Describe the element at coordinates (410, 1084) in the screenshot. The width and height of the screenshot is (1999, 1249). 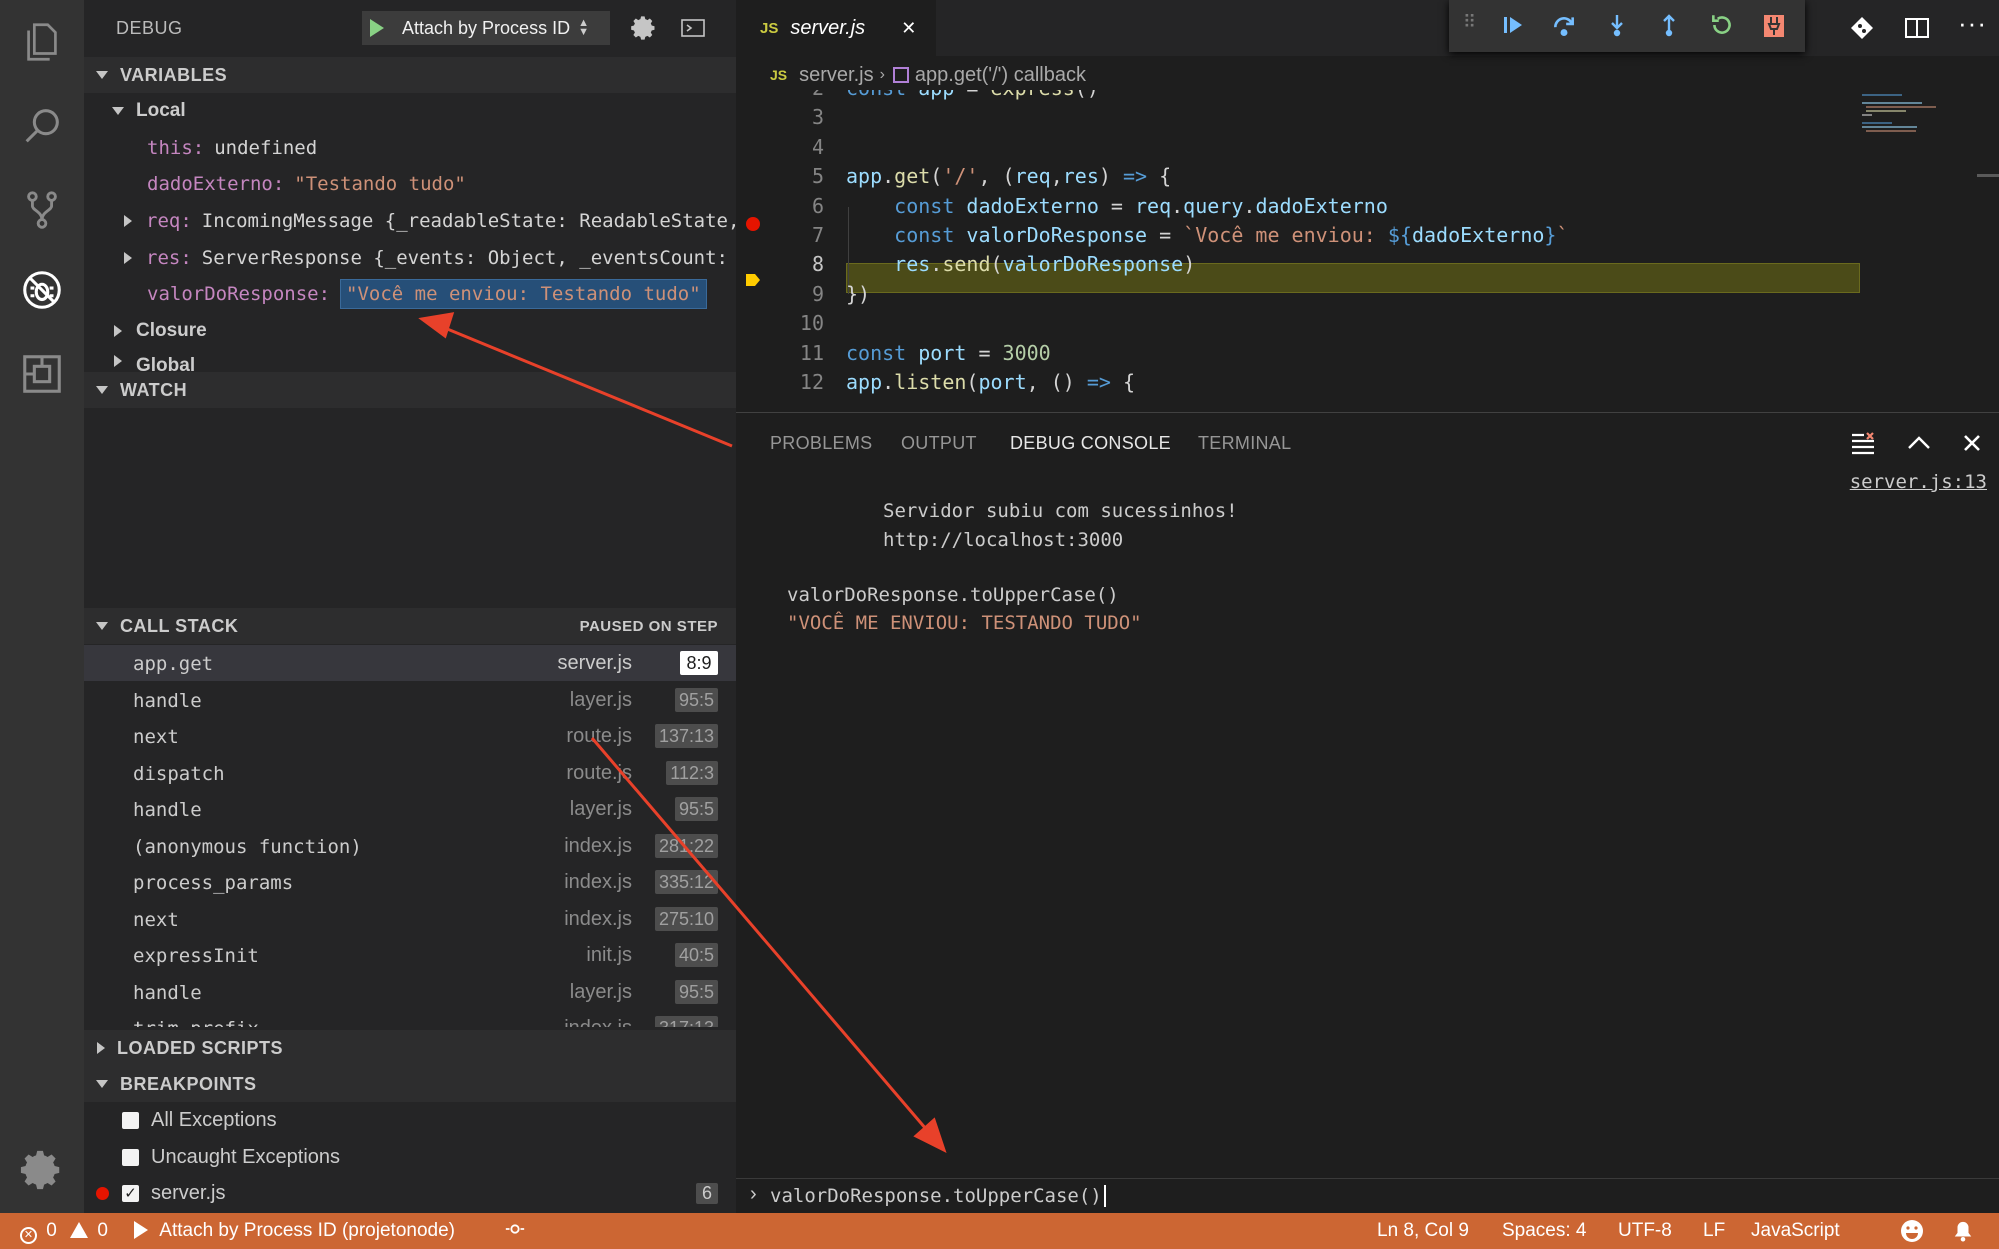
I see `breakpoints-section-header: BREAKPOINTS` at that location.